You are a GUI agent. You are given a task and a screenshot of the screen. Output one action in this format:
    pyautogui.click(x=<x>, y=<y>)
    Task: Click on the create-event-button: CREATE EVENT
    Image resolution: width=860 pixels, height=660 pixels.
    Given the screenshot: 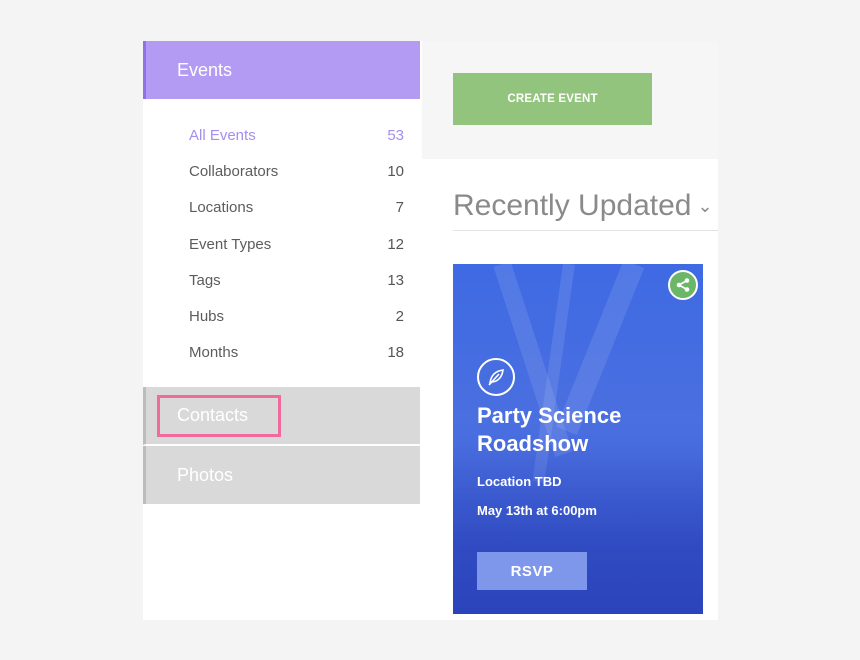 What is the action you would take?
    pyautogui.click(x=552, y=99)
    